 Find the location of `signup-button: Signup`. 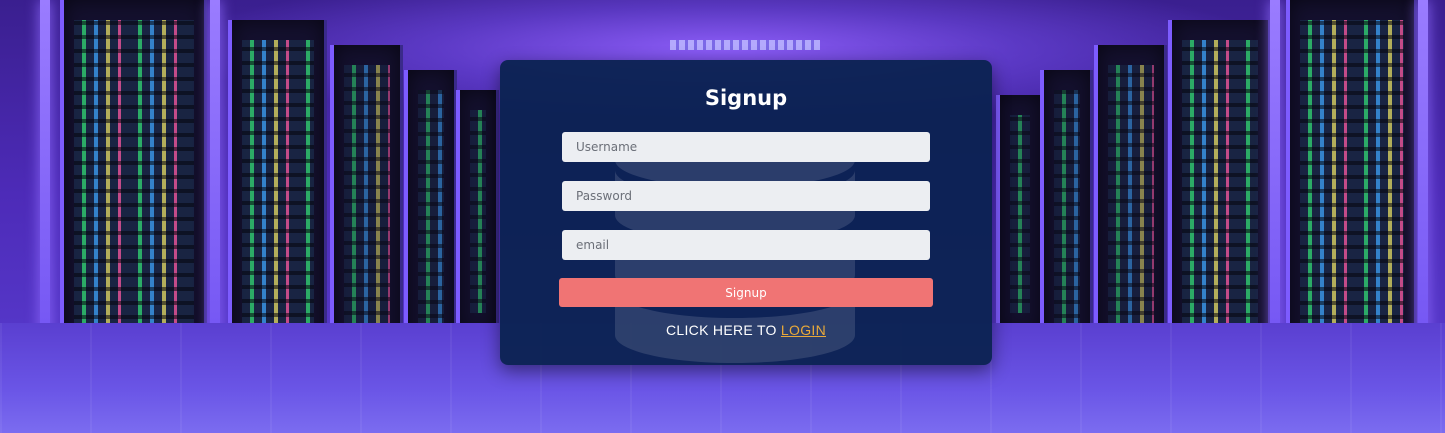

signup-button: Signup is located at coordinates (746, 292).